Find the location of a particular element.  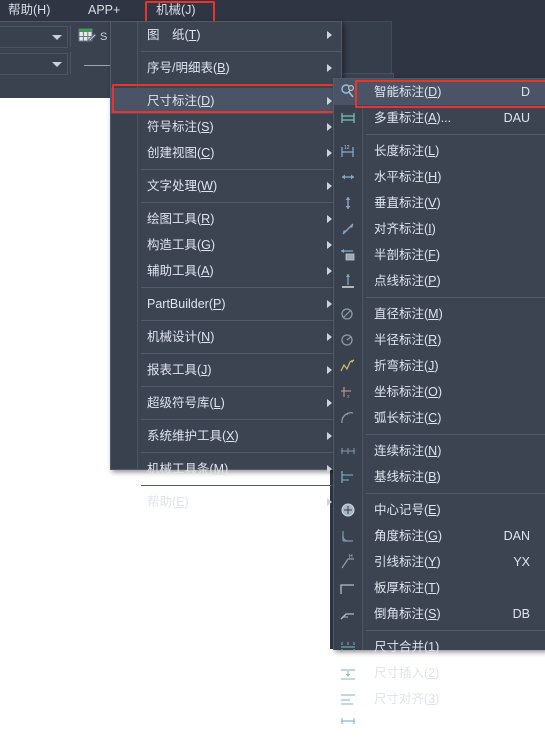

submenu-item-label: 半径标注(R) is located at coordinates (408, 340).